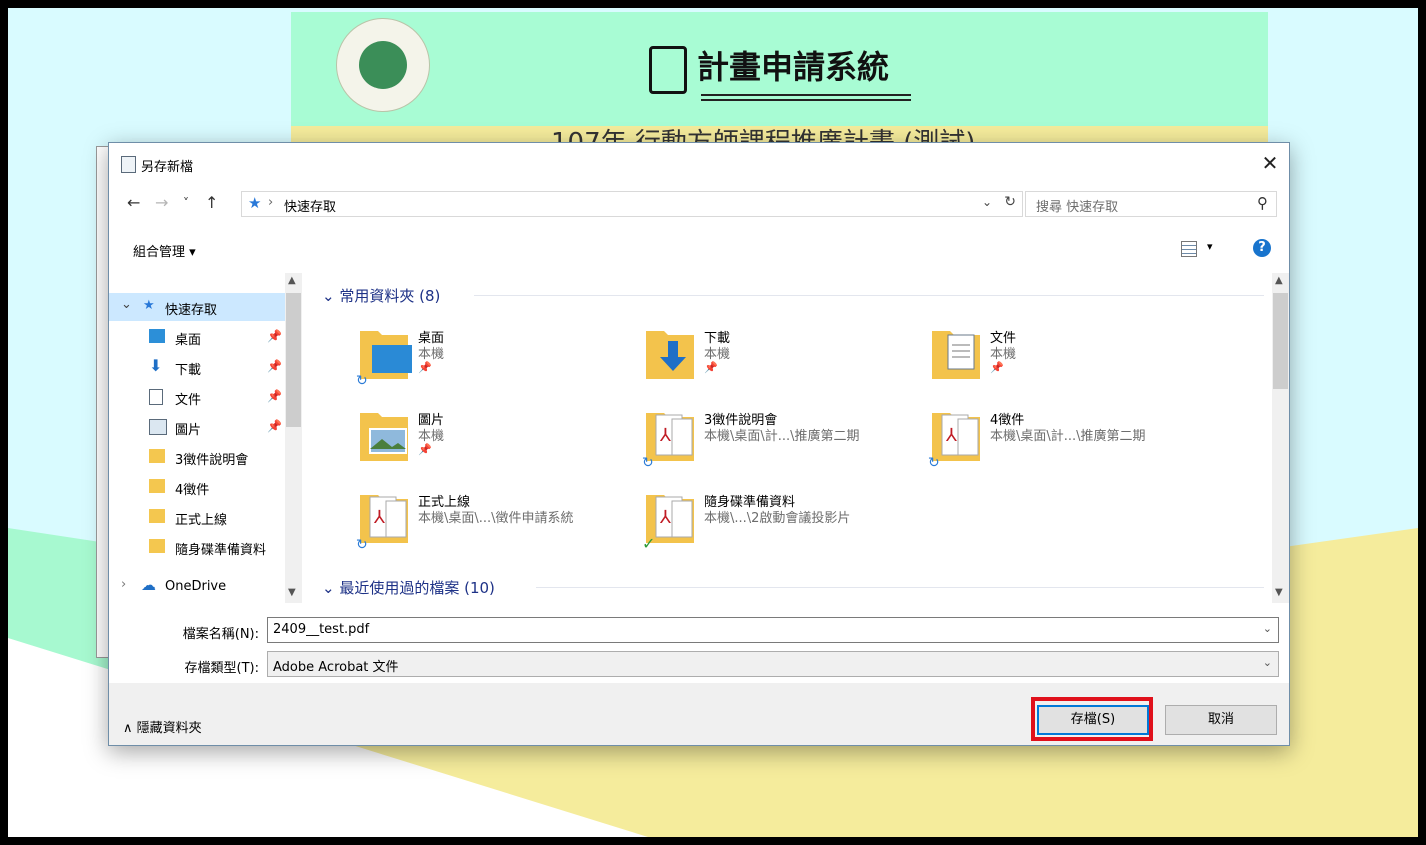 The image size is (1426, 845). What do you see at coordinates (1280, 341) in the screenshot?
I see `content-scroll-thumb` at bounding box center [1280, 341].